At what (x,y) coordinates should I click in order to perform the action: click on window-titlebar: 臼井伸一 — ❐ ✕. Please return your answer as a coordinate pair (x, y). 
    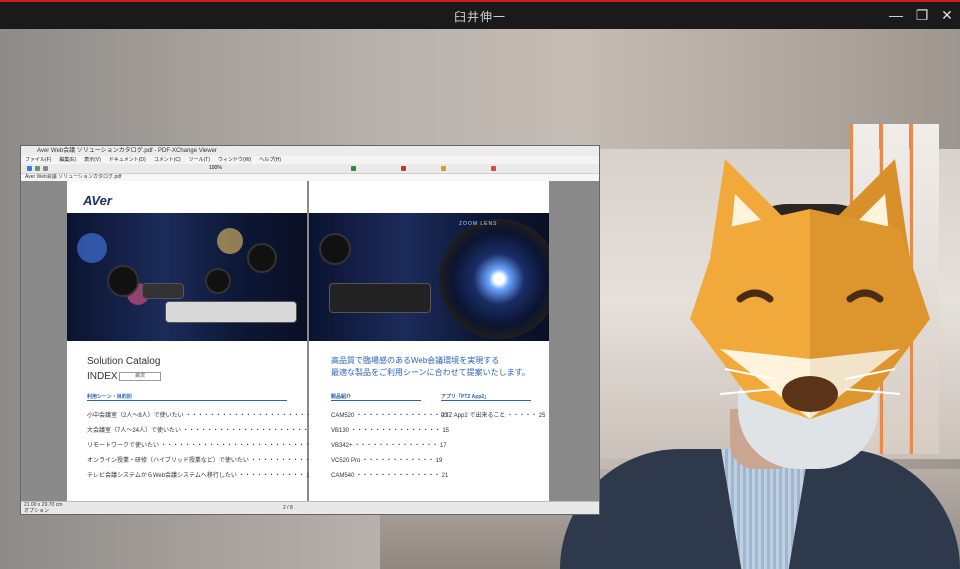
    Looking at the image, I should click on (480, 14).